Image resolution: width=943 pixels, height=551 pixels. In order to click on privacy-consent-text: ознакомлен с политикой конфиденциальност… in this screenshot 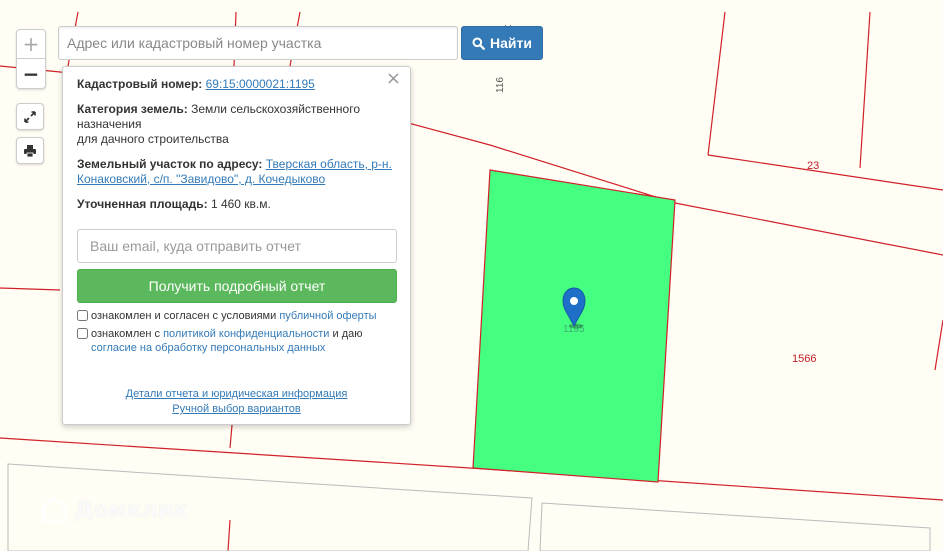, I will do `click(227, 341)`.